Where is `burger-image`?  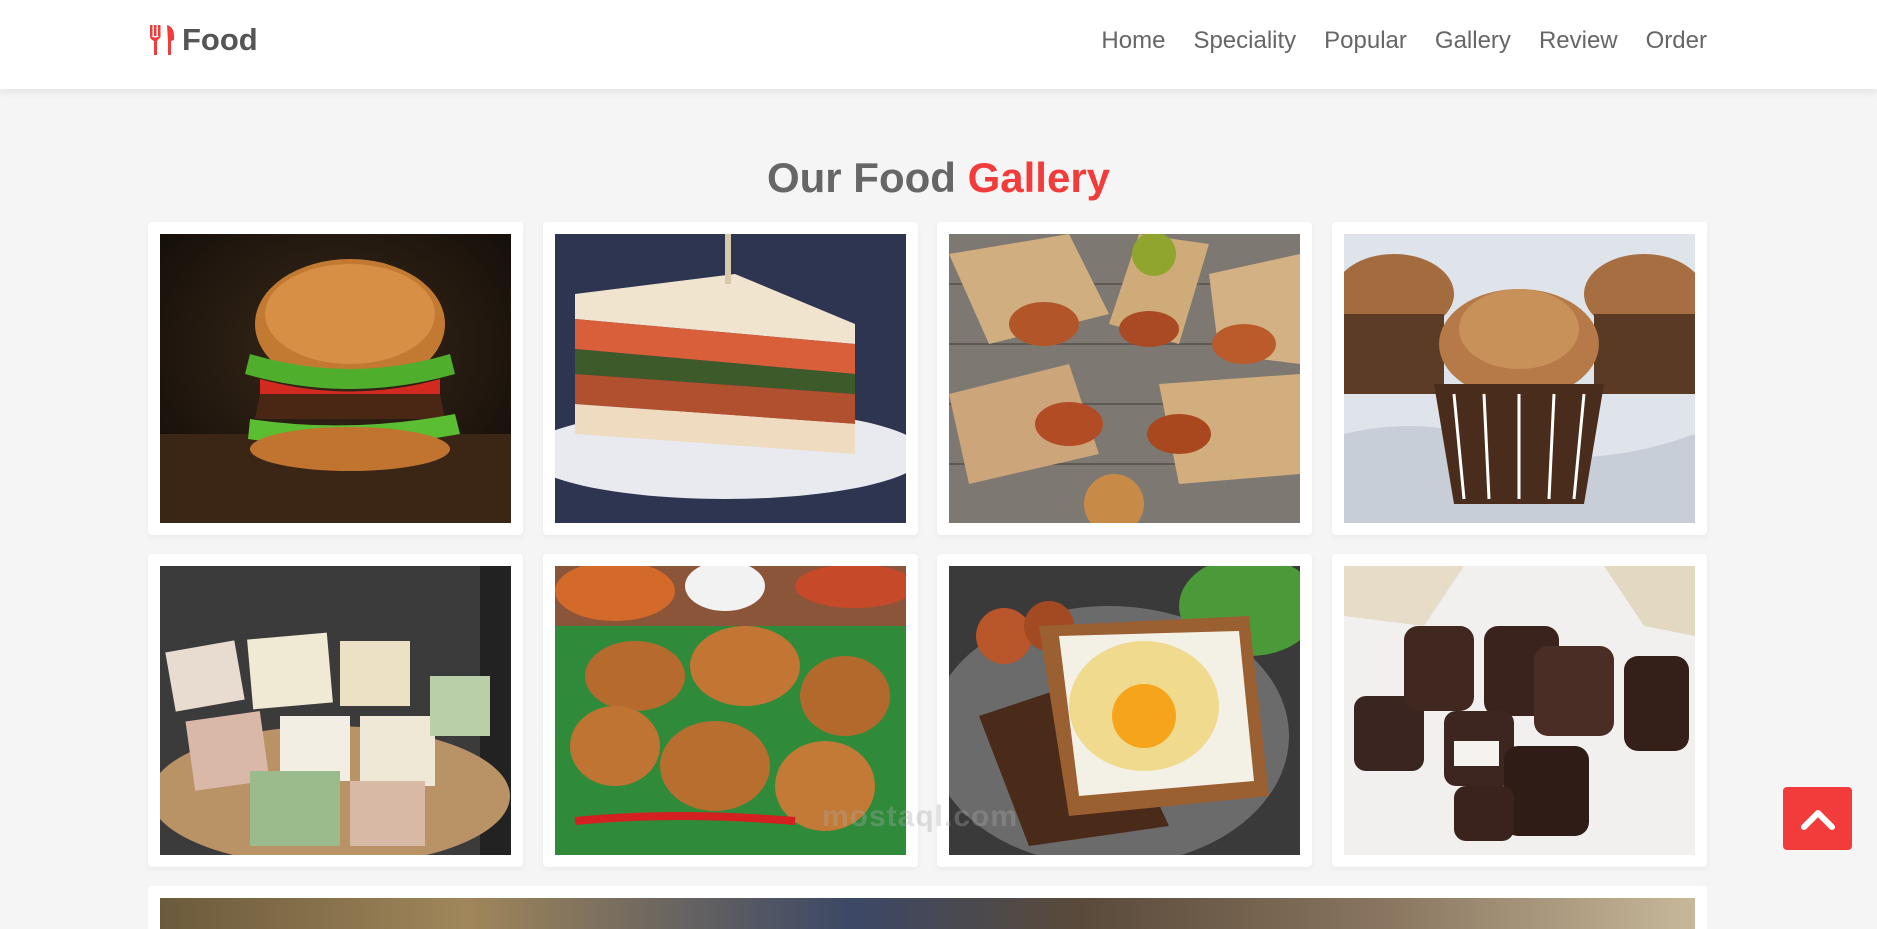
burger-image is located at coordinates (335, 378).